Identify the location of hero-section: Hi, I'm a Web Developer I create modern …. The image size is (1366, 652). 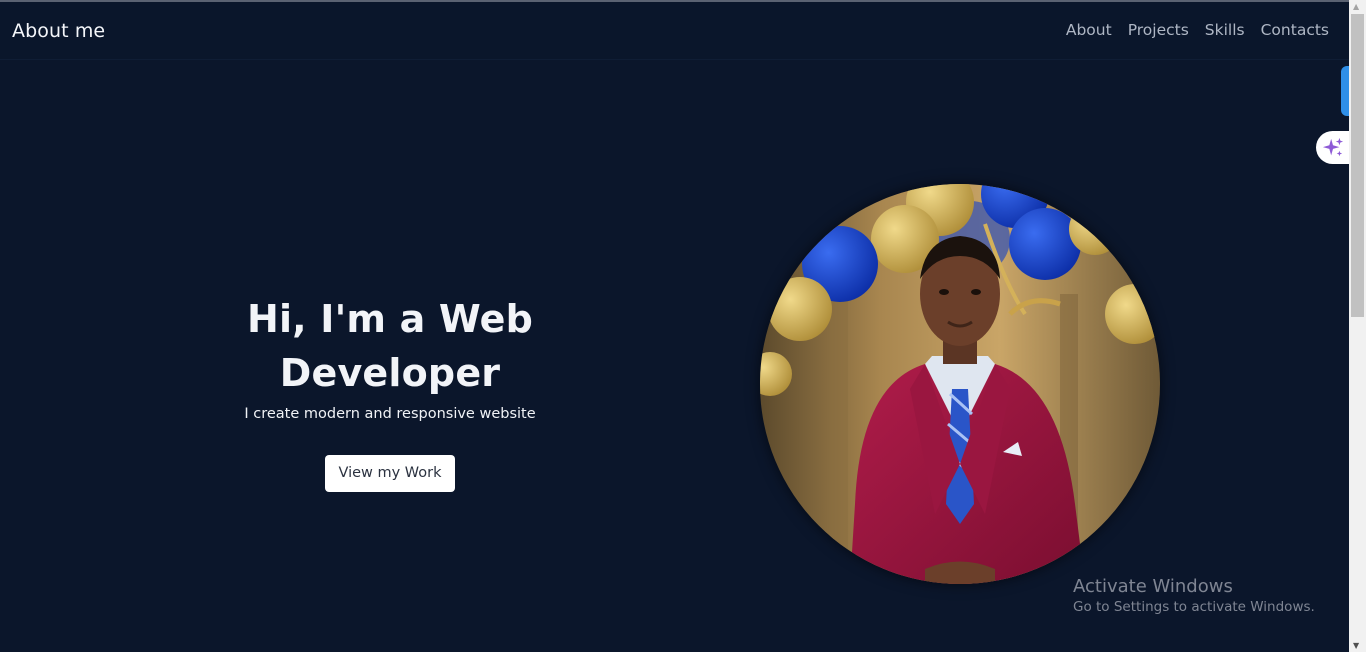
(390, 392).